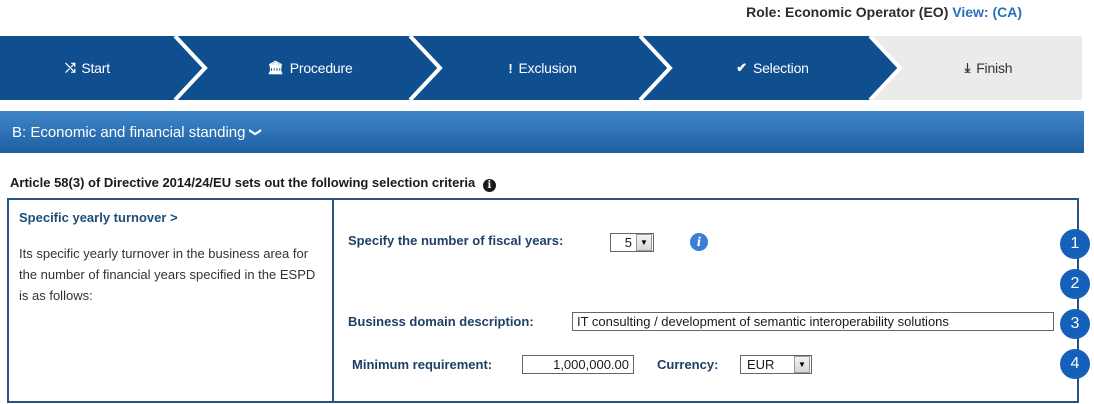  I want to click on download-icon: ⤓, so click(967, 67).